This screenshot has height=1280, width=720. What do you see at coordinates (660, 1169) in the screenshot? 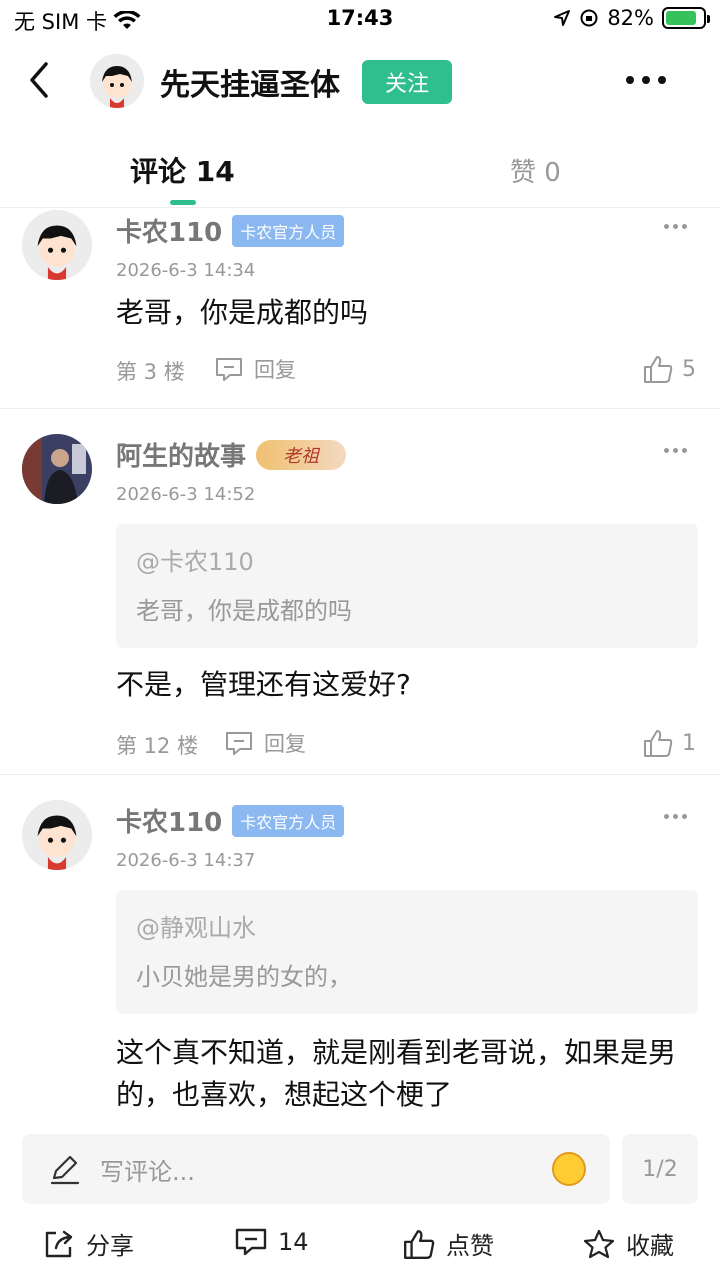
I see `page-indicator: 1/2` at bounding box center [660, 1169].